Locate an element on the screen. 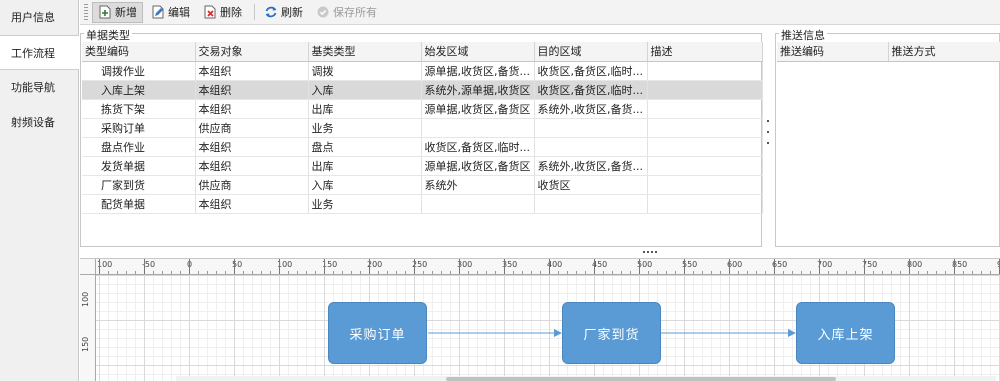  cell-base-type: 调拨 is located at coordinates (365, 71).